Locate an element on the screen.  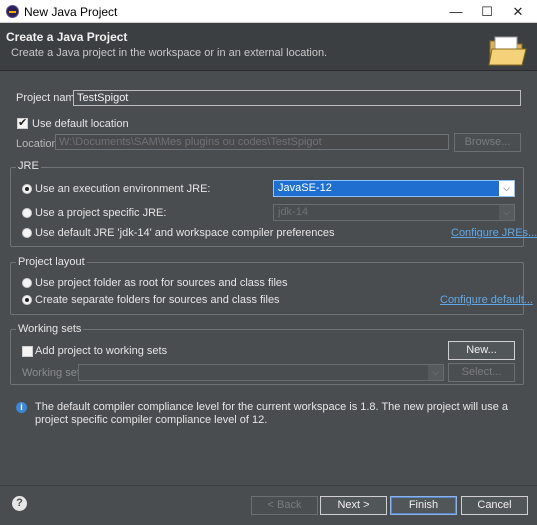
open-folder-icon is located at coordinates (507, 51).